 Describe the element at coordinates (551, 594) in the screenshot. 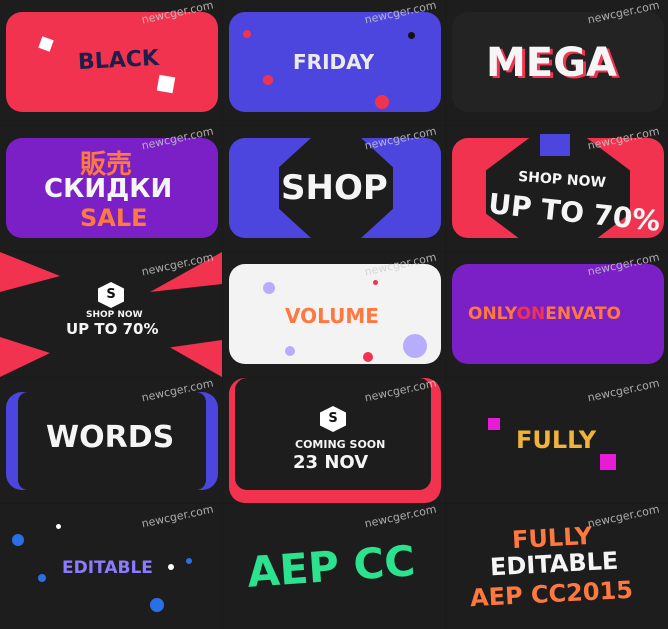

I see `title-aep-cc2015: AEP CC2015` at that location.